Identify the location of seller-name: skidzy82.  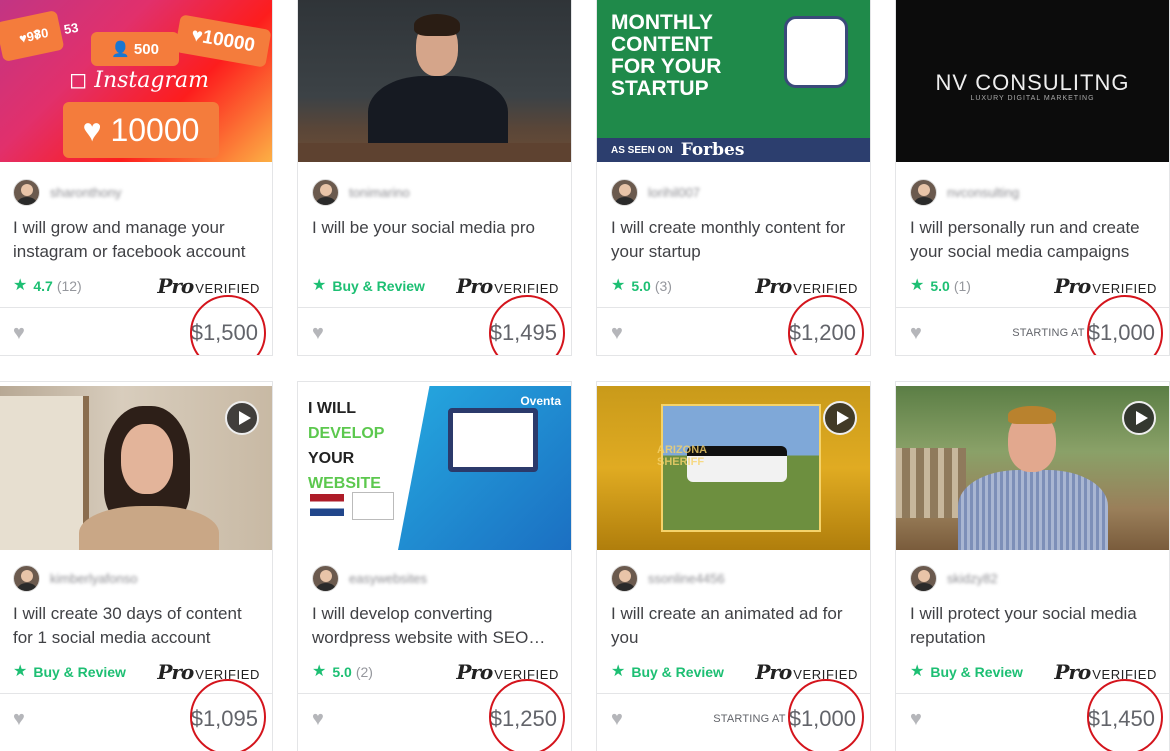
(972, 578).